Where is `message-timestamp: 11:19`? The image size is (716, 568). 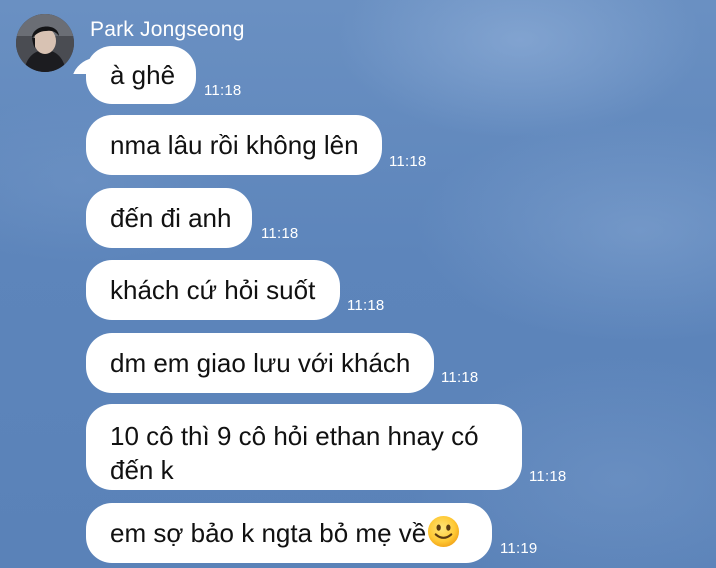 message-timestamp: 11:19 is located at coordinates (519, 548).